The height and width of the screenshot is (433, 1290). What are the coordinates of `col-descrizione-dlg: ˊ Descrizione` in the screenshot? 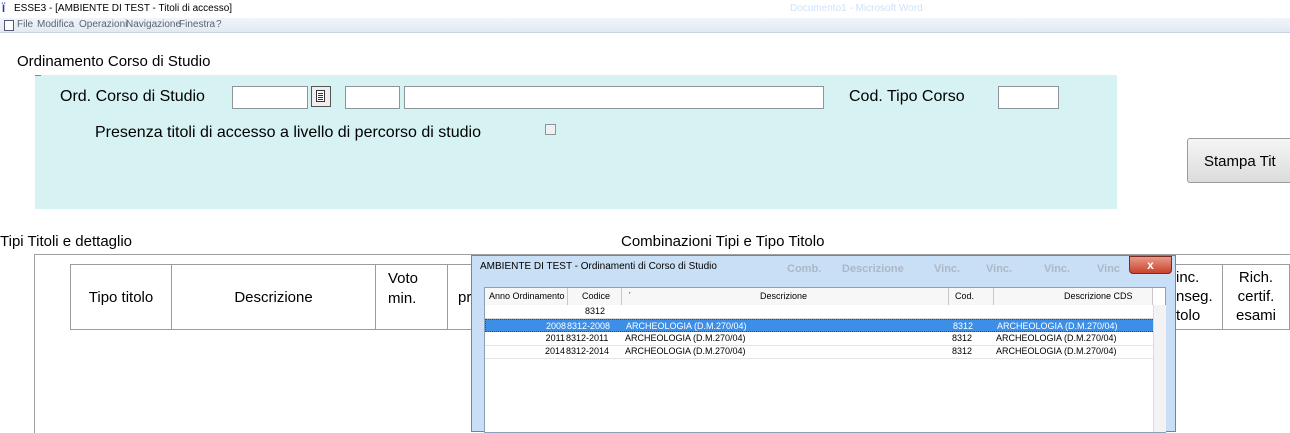 It's located at (785, 296).